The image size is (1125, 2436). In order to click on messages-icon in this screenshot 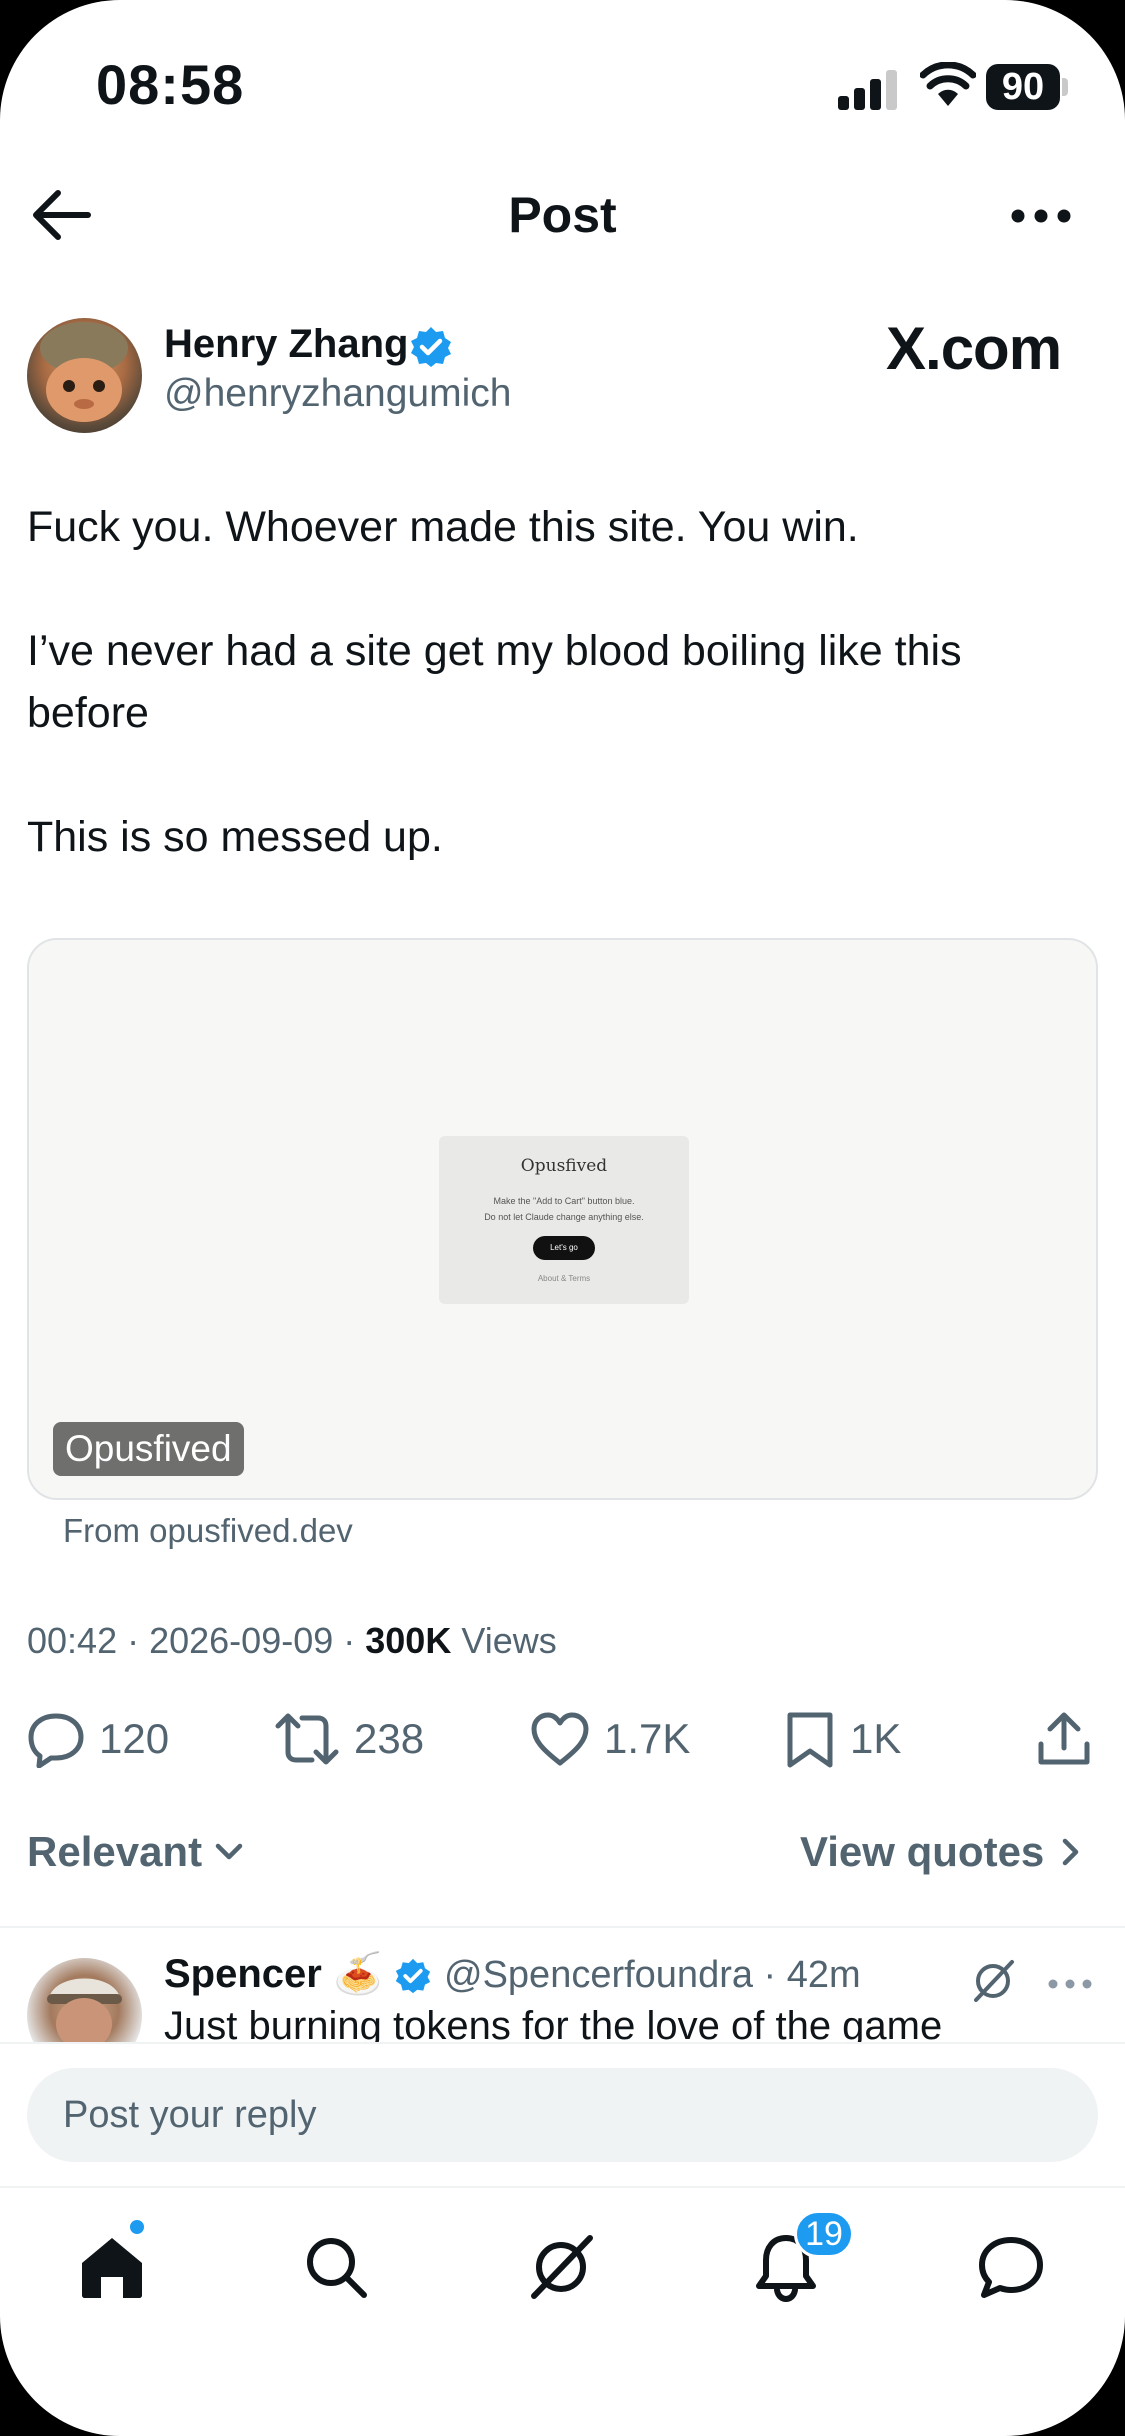, I will do `click(1011, 2267)`.